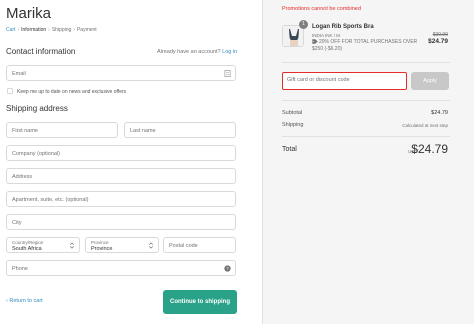  Describe the element at coordinates (37, 108) in the screenshot. I see `shipping-title: Shipping address` at that location.